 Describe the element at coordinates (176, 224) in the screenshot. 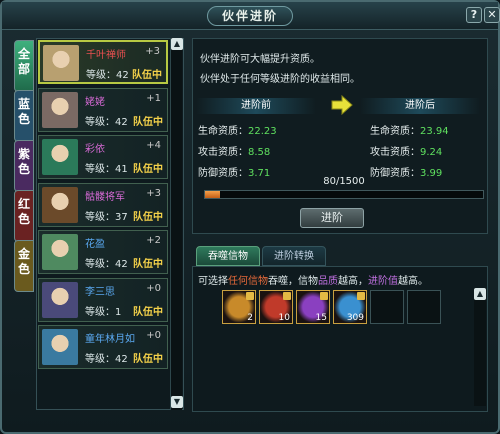

I see `list-scrollbar: ▲ ▼` at that location.